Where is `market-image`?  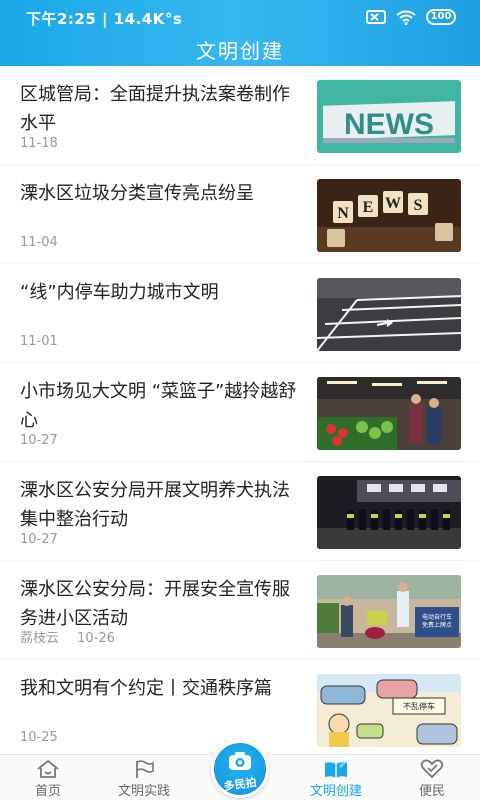 market-image is located at coordinates (389, 413).